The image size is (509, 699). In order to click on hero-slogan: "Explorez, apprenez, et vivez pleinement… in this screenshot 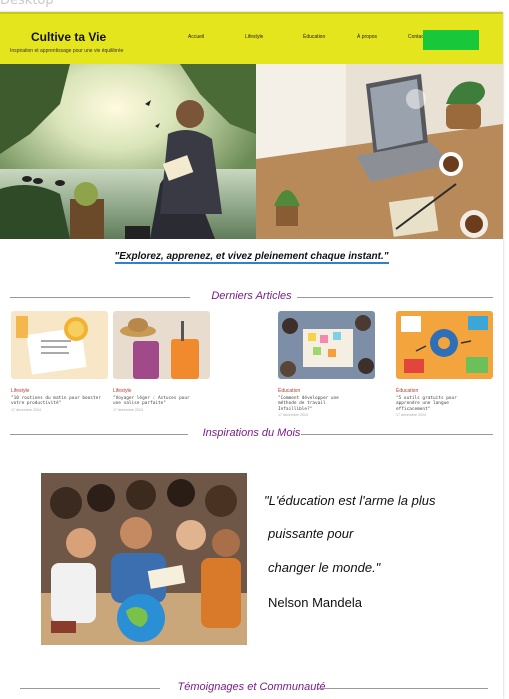, I will do `click(251, 257)`.